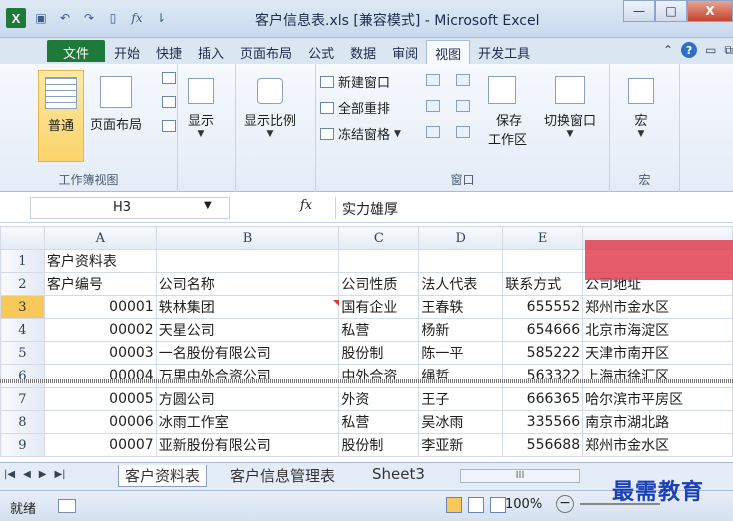 The image size is (733, 521). I want to click on excel-app-icon: X, so click(16, 18).